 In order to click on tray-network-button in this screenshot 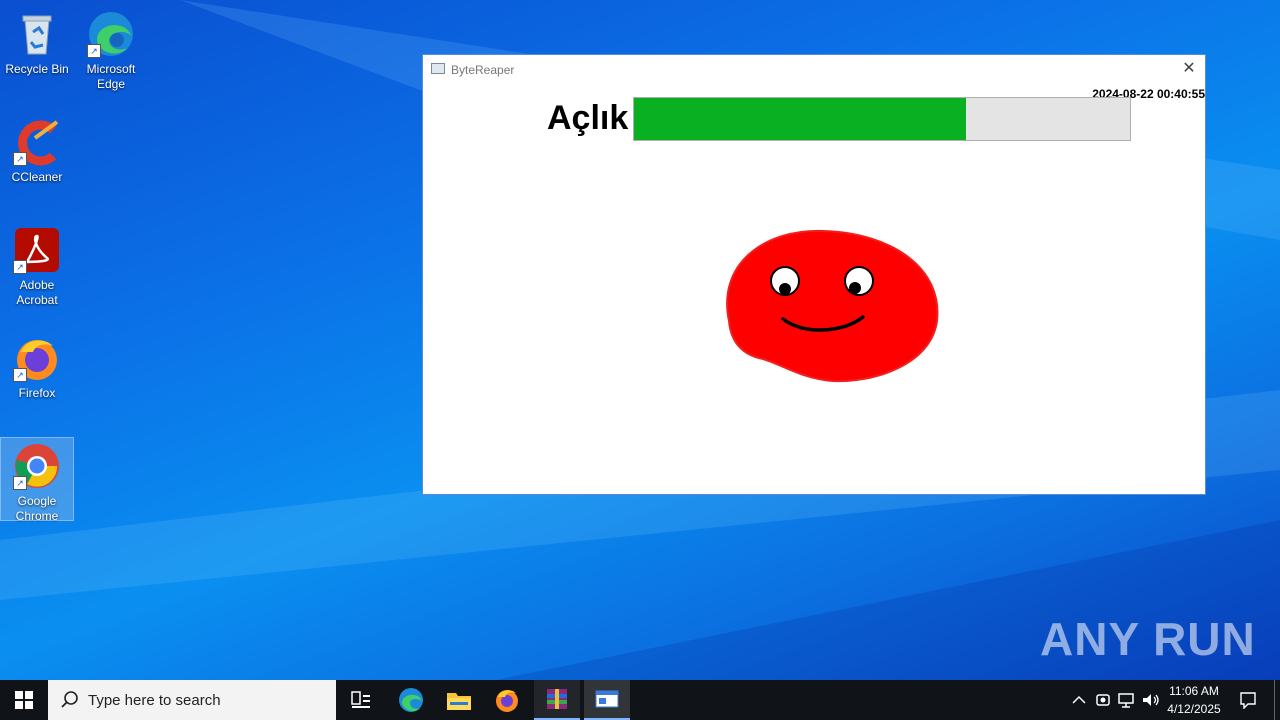, I will do `click(1127, 700)`.